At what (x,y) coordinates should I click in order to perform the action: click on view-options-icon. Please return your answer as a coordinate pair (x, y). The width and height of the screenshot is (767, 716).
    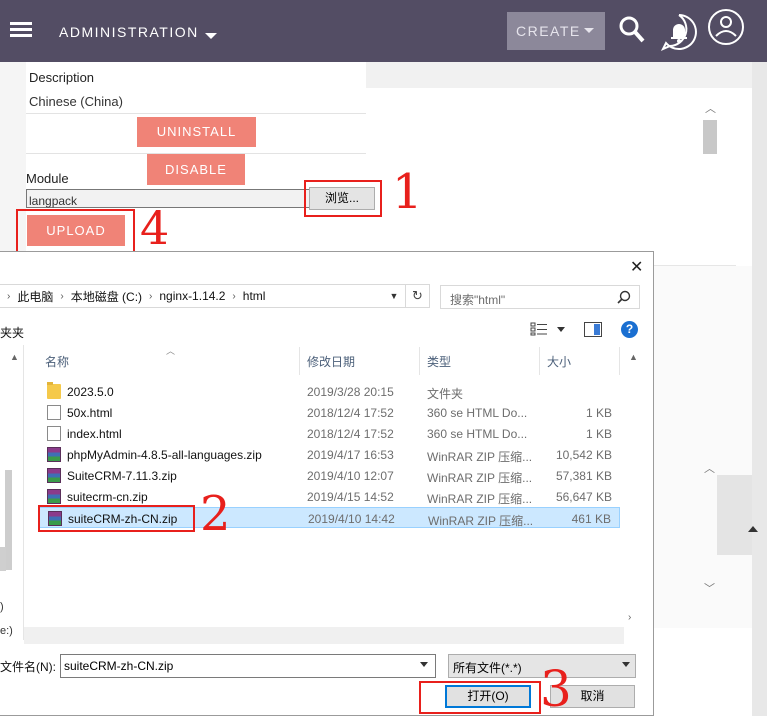
    Looking at the image, I should click on (539, 329).